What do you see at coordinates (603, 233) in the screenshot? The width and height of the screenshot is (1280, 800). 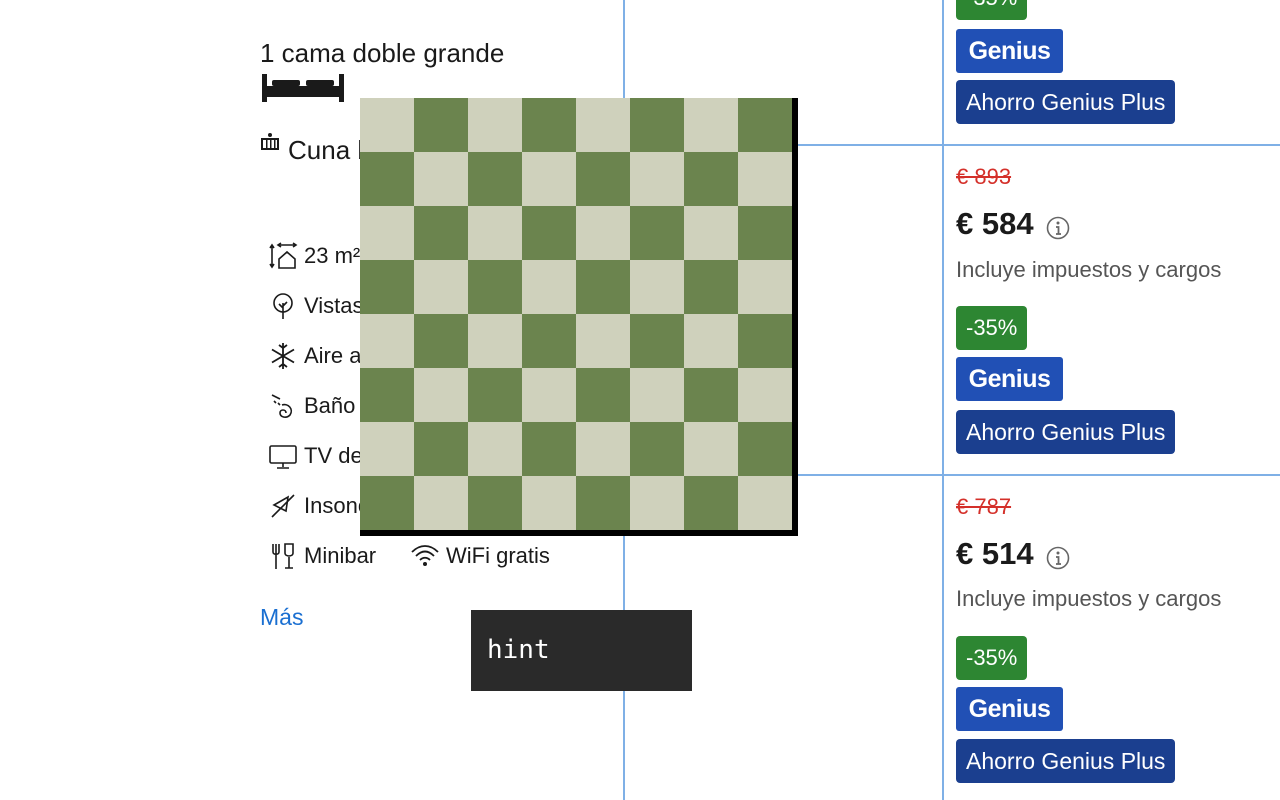 I see `board-square-e6` at bounding box center [603, 233].